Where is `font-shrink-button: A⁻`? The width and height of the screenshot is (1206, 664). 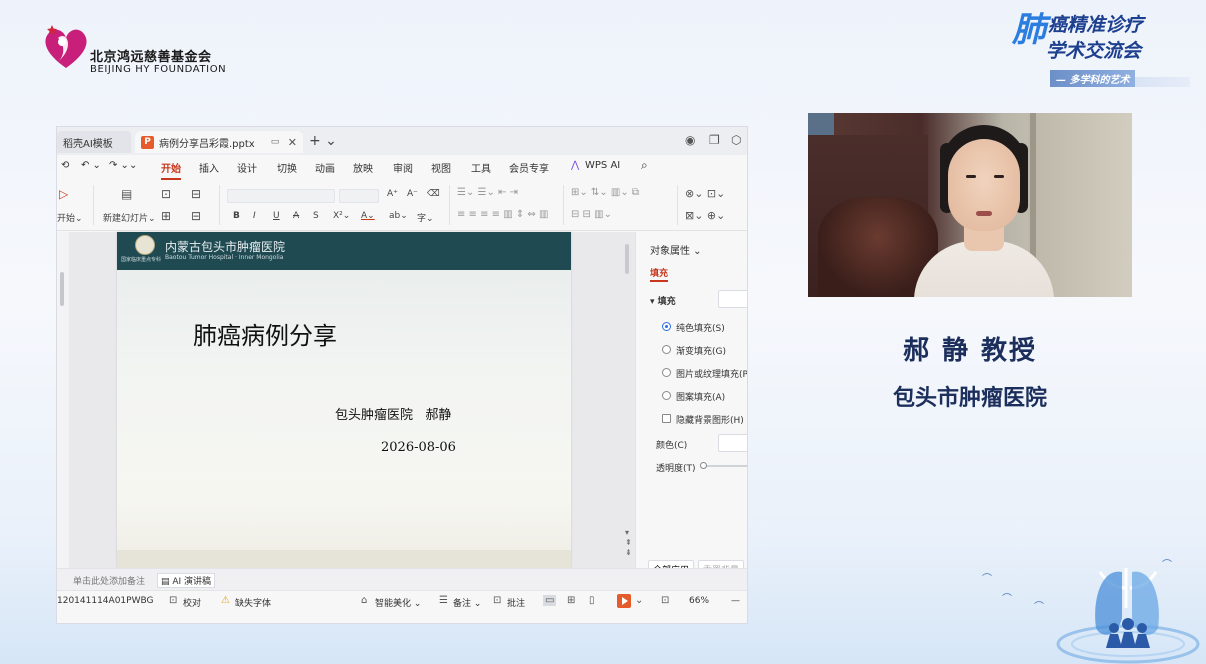
font-shrink-button: A⁻ is located at coordinates (412, 194).